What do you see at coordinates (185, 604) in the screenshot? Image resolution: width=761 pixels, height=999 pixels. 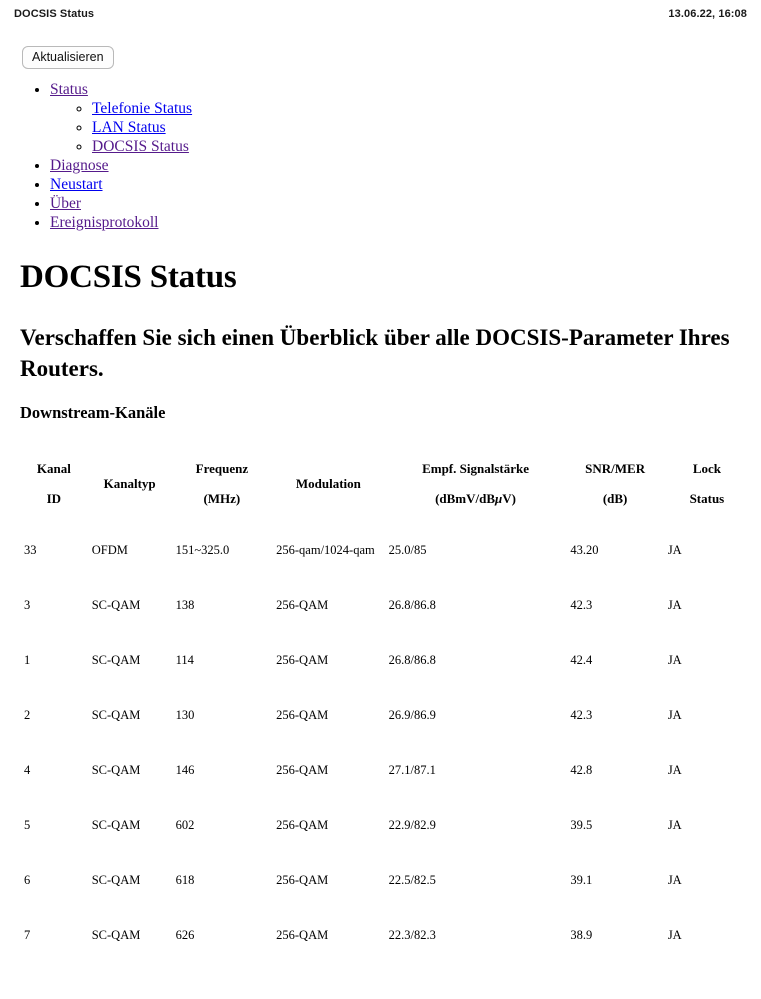 I see `cell-frequenz: 138` at bounding box center [185, 604].